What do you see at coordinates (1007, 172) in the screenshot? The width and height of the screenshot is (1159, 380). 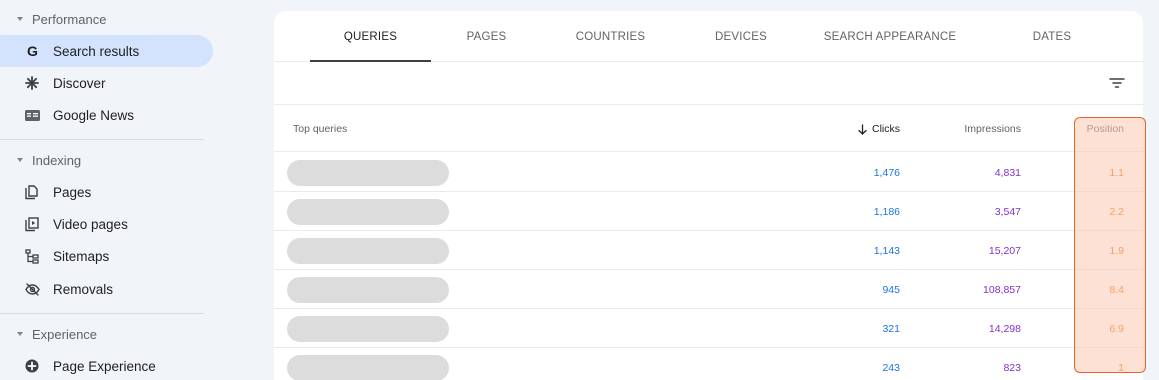 I see `impressions-value: 4,831` at bounding box center [1007, 172].